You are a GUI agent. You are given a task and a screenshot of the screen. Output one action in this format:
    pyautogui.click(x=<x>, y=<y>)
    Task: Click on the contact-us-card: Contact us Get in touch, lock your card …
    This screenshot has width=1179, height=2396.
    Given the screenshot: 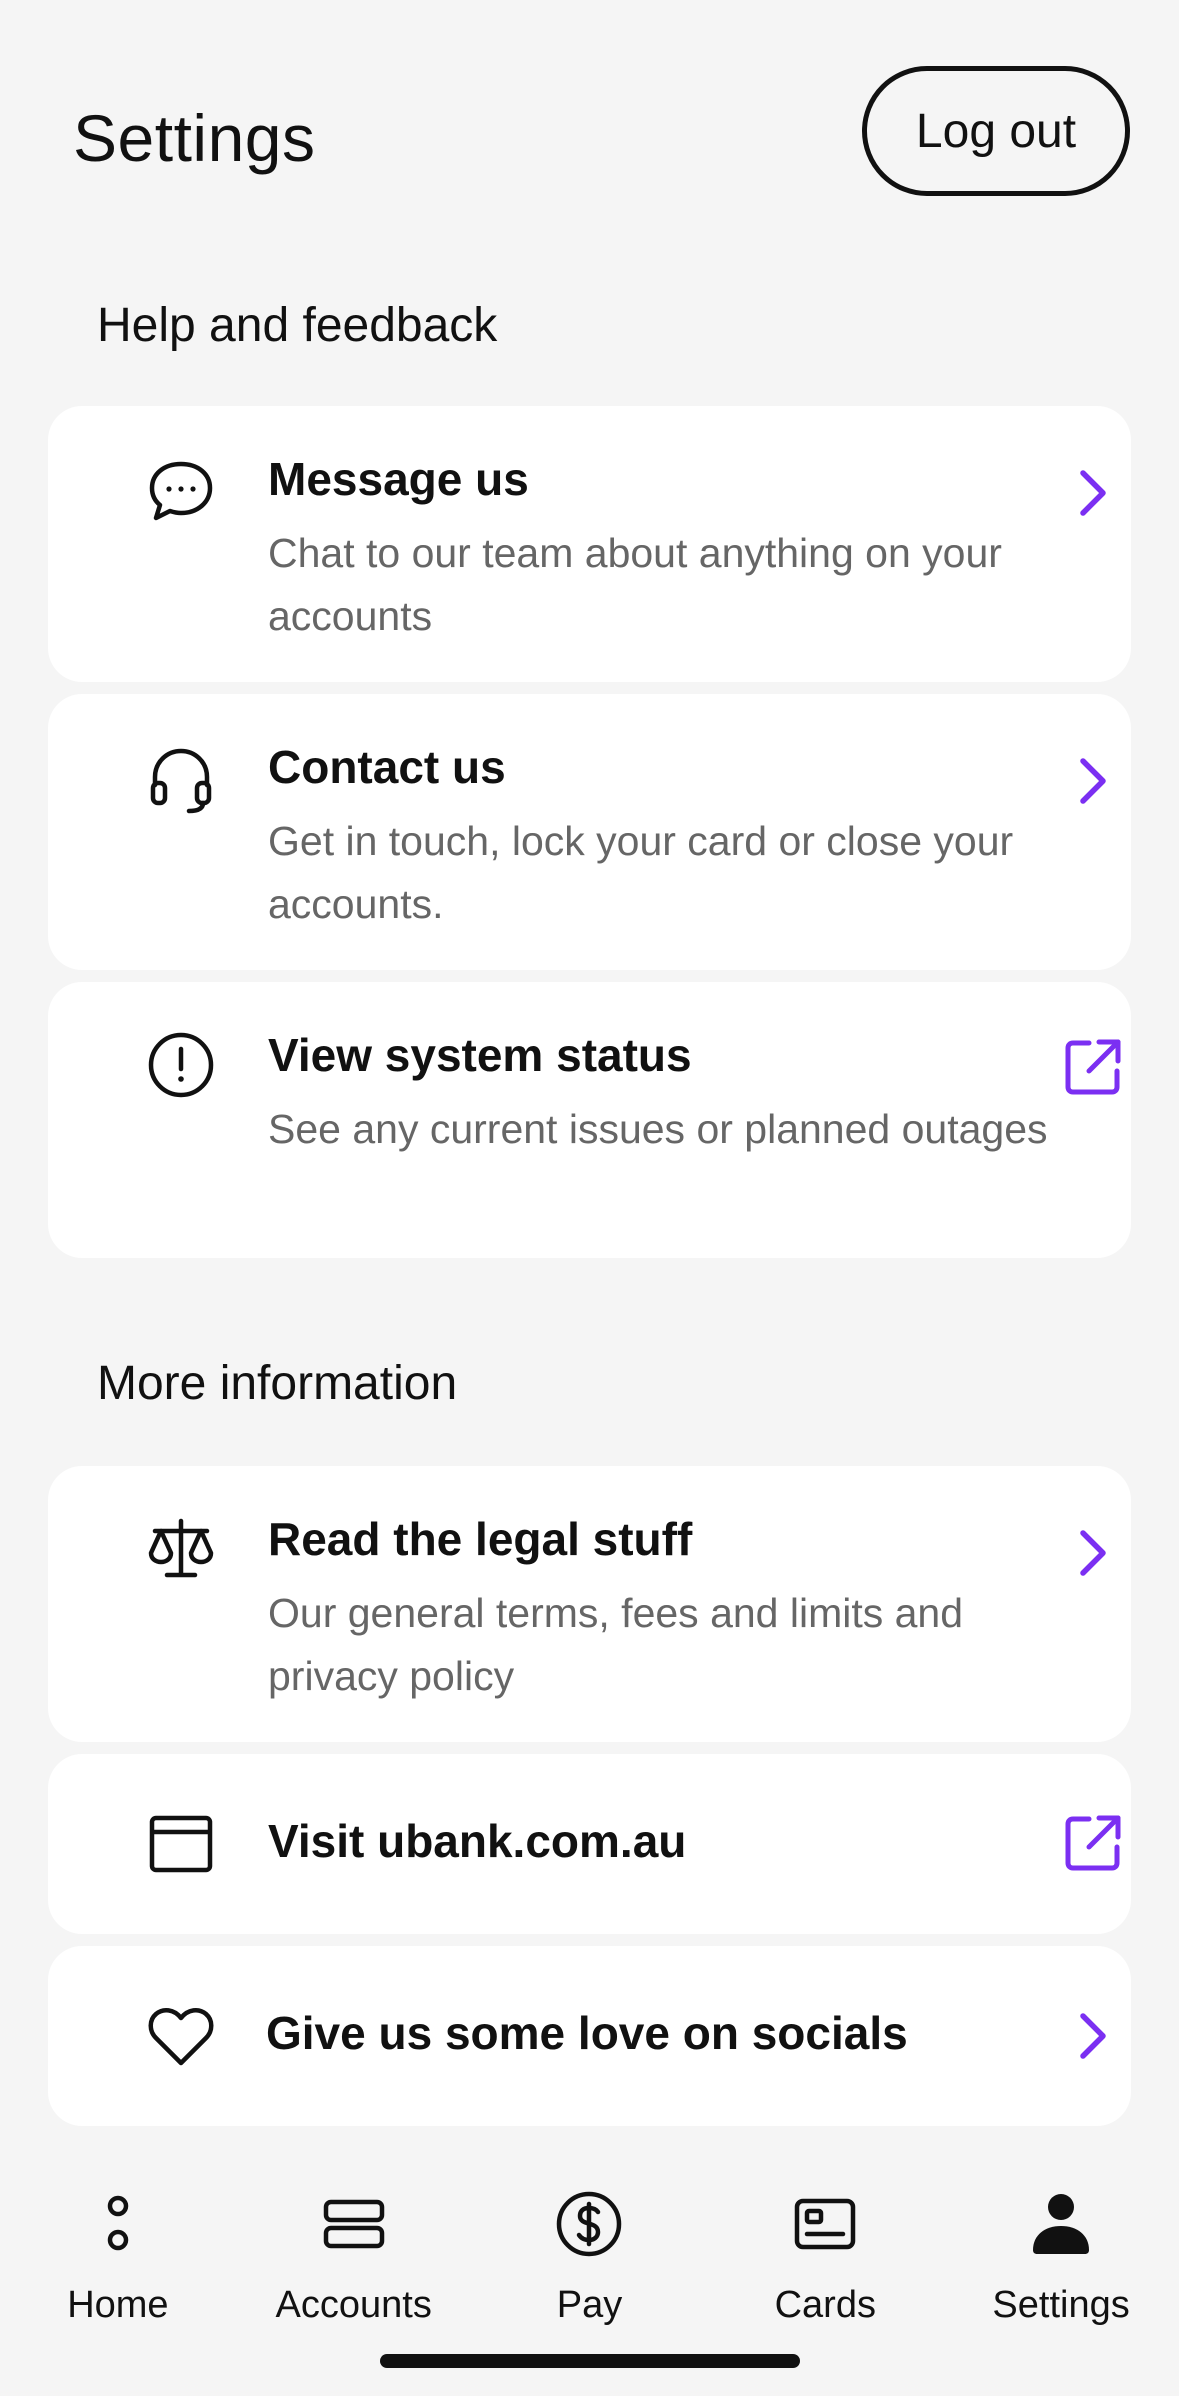 What is the action you would take?
    pyautogui.click(x=589, y=832)
    